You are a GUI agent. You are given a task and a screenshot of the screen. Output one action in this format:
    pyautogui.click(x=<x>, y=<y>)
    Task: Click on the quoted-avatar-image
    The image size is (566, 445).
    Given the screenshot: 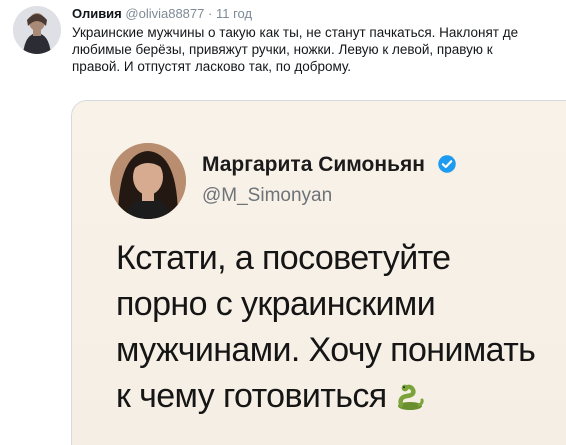 What is the action you would take?
    pyautogui.click(x=148, y=181)
    